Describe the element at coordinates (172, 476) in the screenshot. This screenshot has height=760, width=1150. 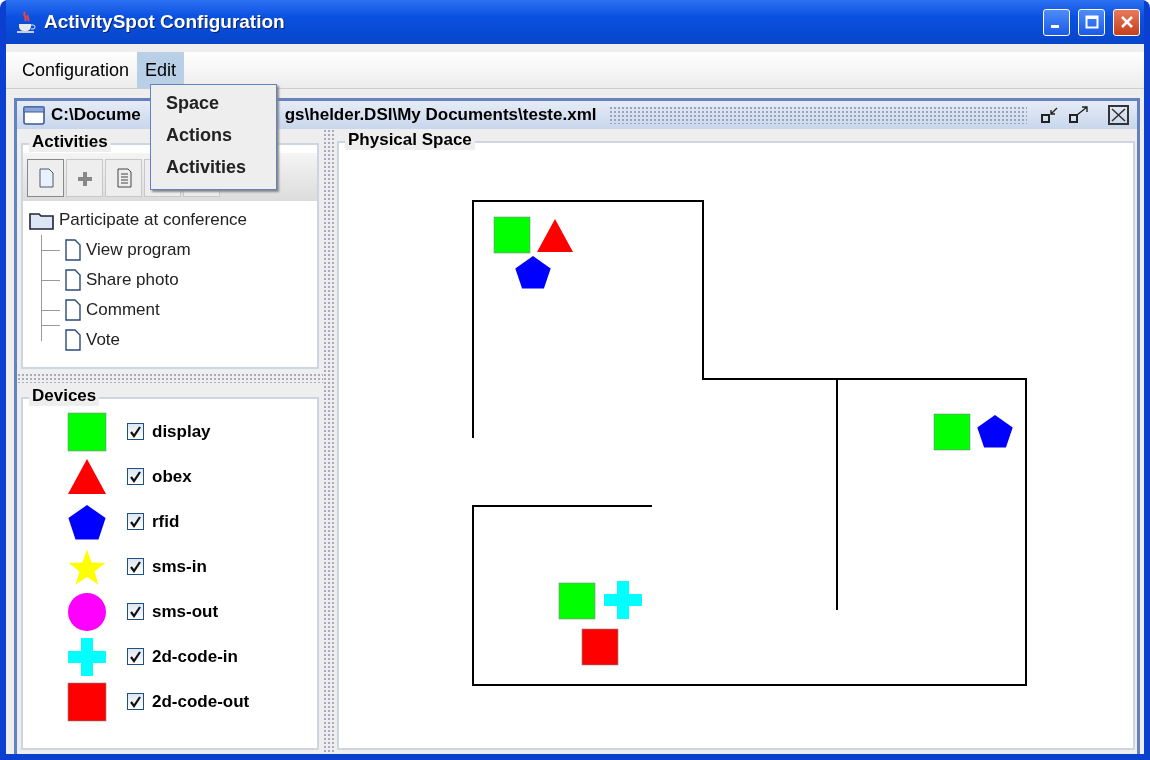
I see `device-label: obex` at that location.